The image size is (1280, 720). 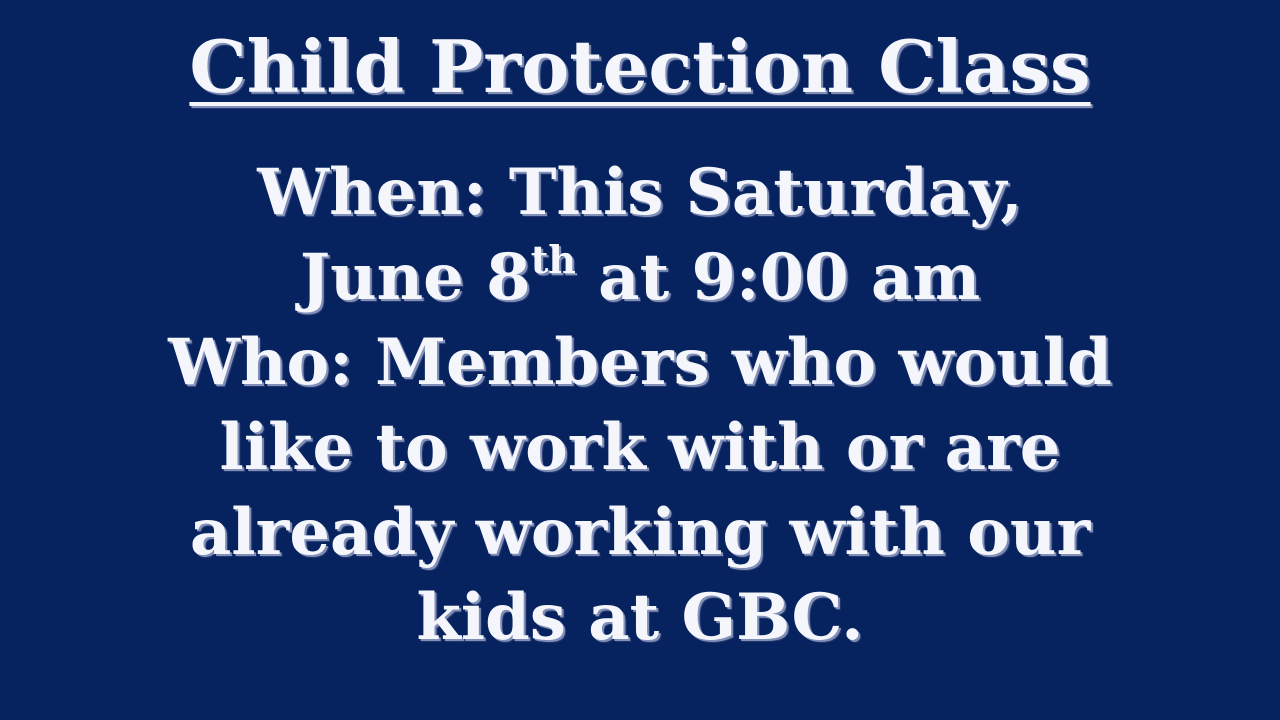 I want to click on when-line-2: June 8th at 9:00 am, so click(x=640, y=277).